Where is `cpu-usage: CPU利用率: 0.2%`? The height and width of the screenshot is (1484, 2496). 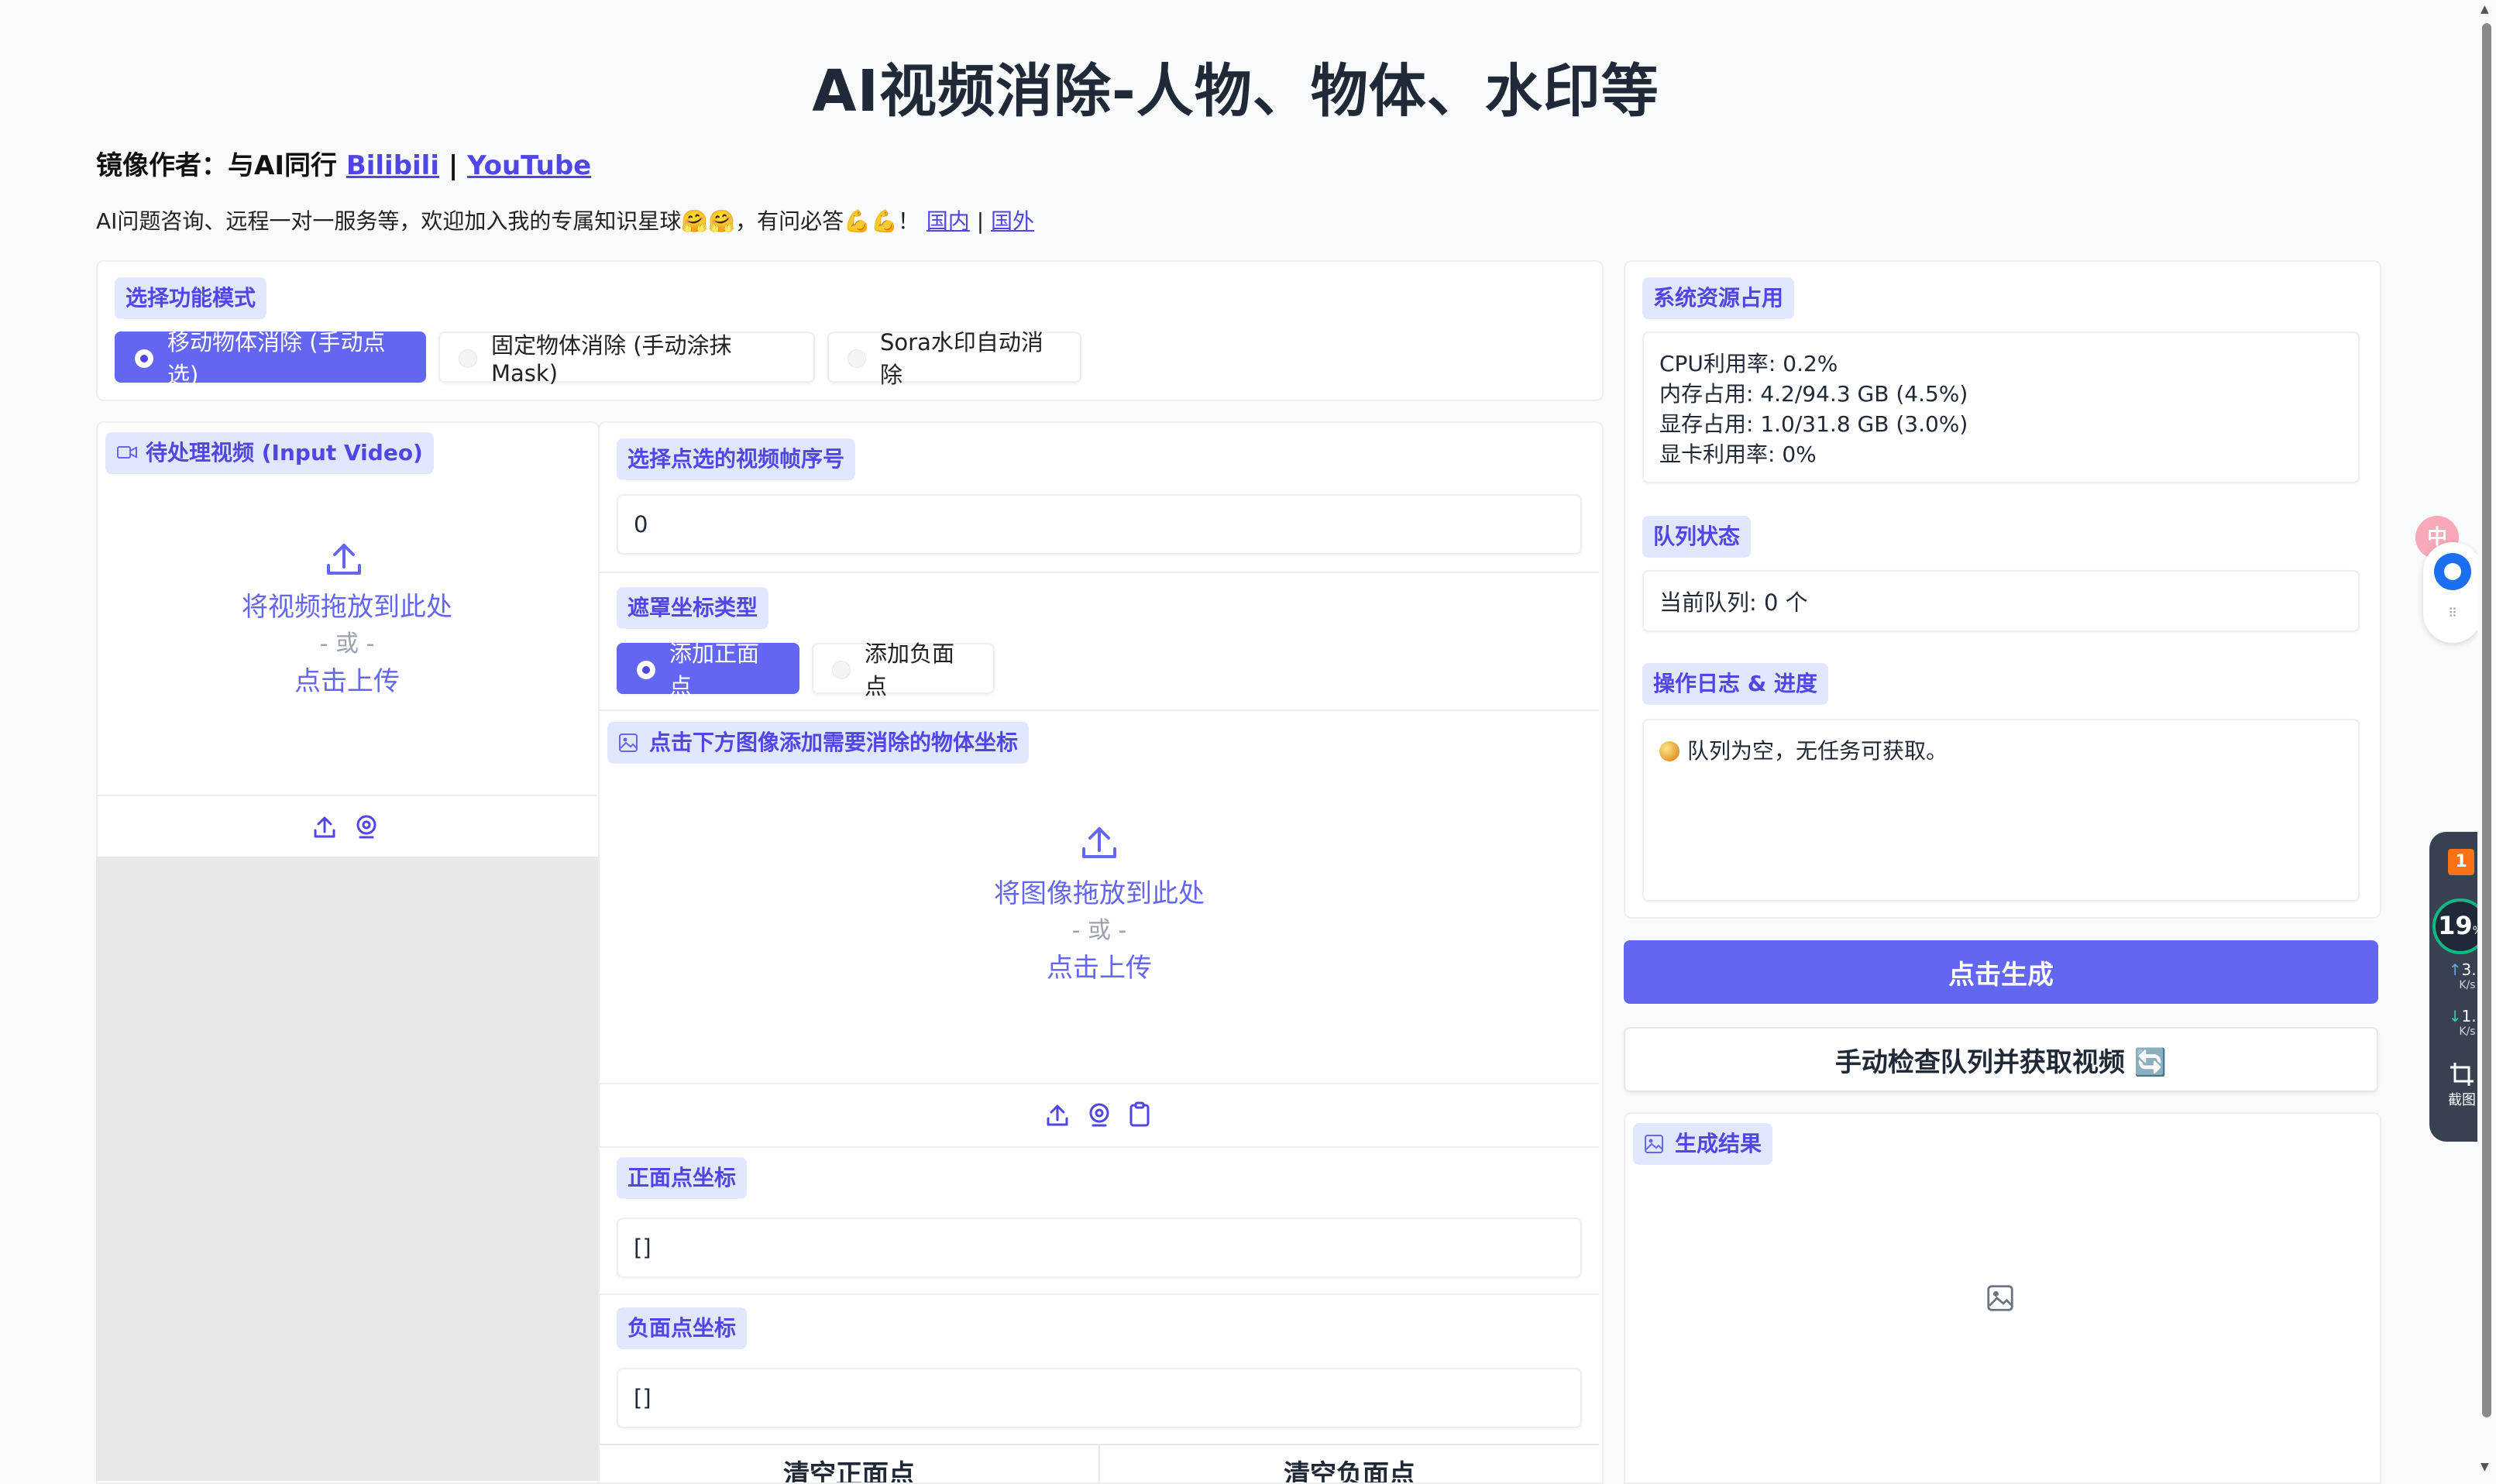
cpu-usage: CPU利用率: 0.2% is located at coordinates (1748, 363).